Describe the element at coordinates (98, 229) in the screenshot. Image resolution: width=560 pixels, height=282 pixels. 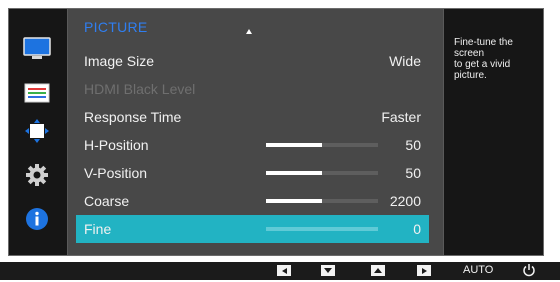
I see `menu-item-label: Fine` at that location.